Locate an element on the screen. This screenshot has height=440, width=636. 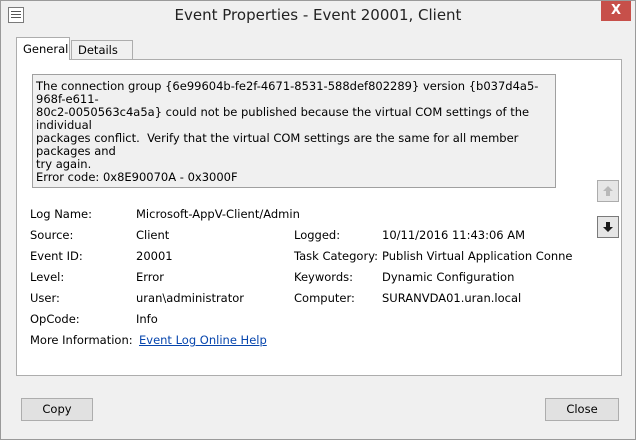
tab-general: General is located at coordinates (43, 48).